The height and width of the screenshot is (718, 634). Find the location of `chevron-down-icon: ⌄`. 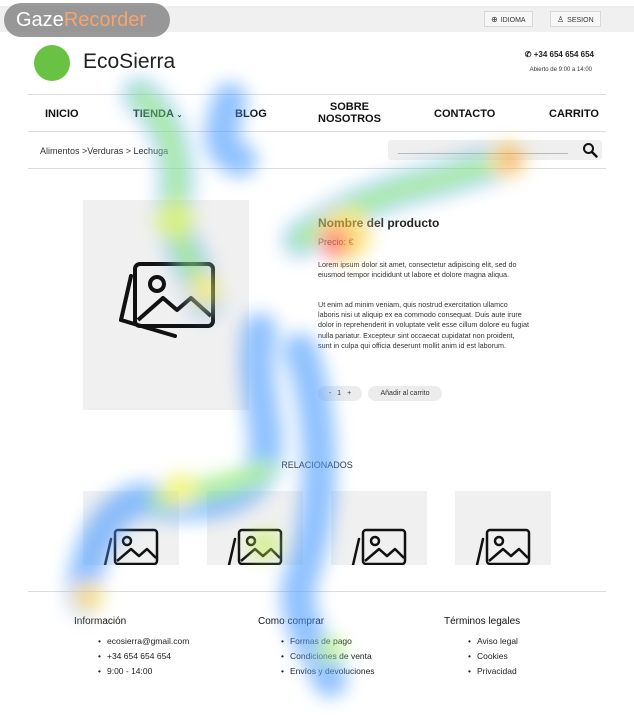

chevron-down-icon: ⌄ is located at coordinates (179, 115).